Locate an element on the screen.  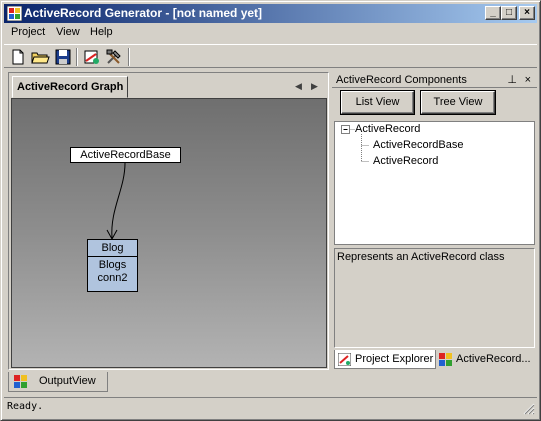
toolbar is located at coordinates (270, 56).